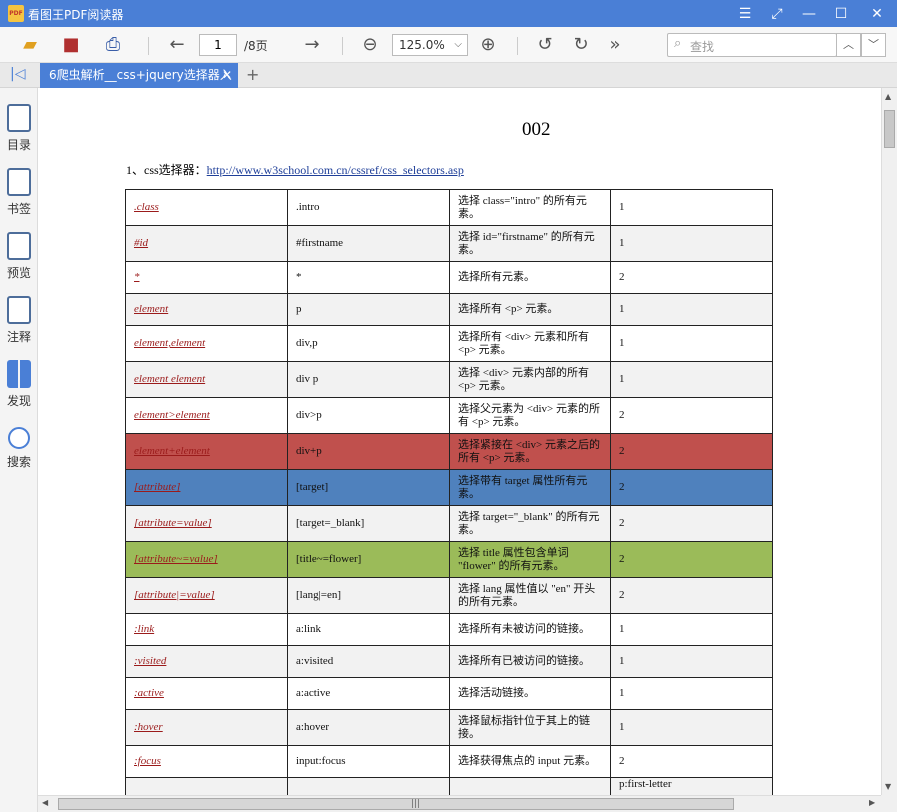 The width and height of the screenshot is (897, 812). I want to click on search-next-button: ﹀, so click(873, 45).